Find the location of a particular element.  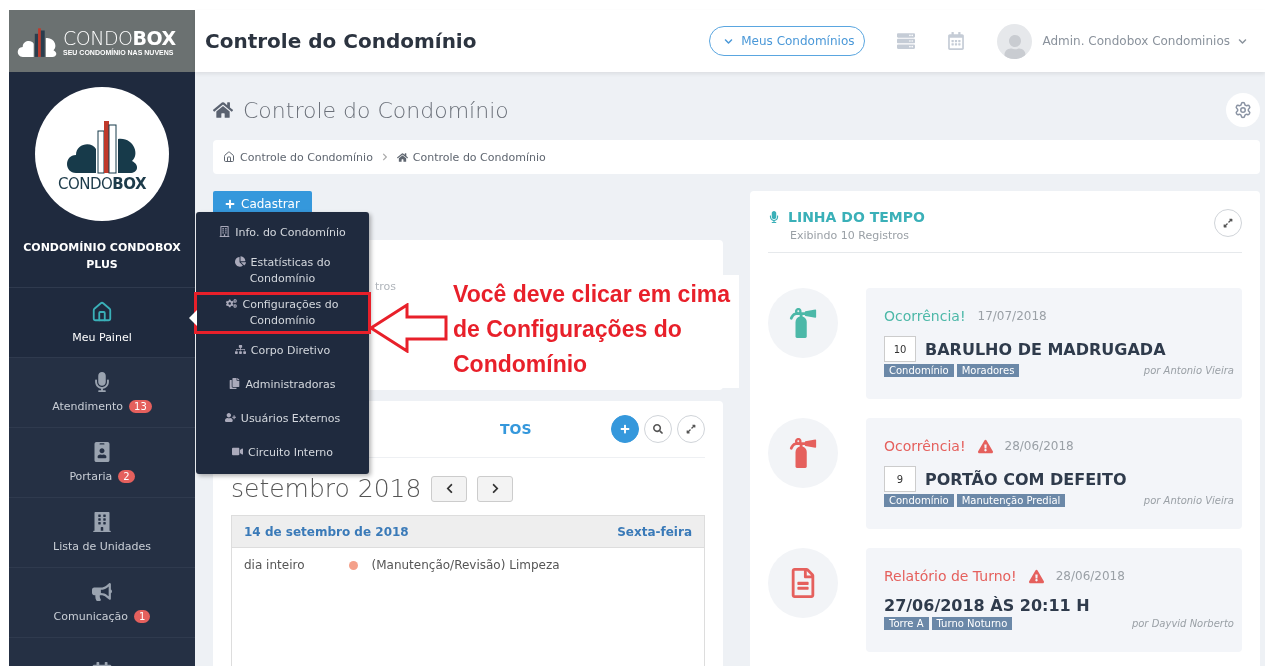

sidebar-label: Atendimento is located at coordinates (88, 406).